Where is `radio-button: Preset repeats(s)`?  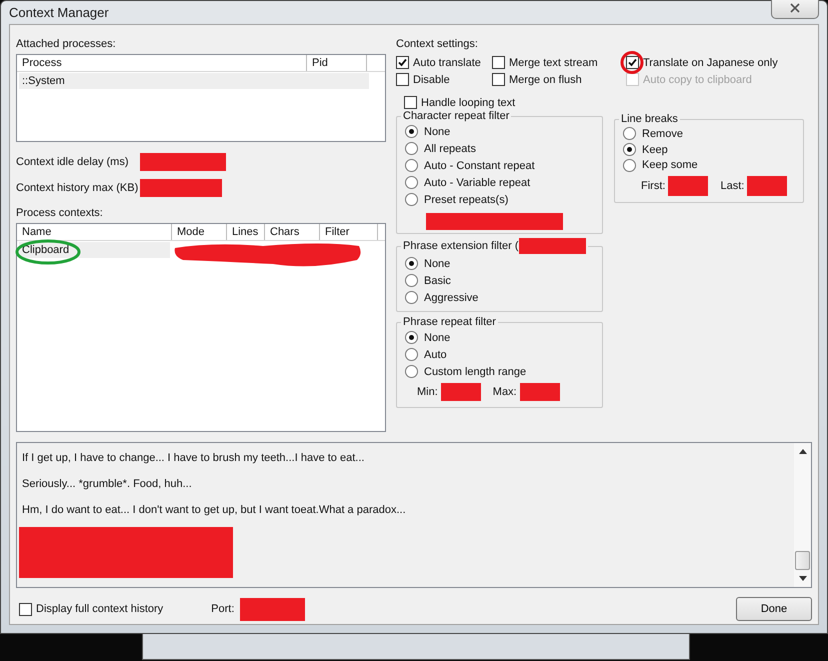
radio-button: Preset repeats(s) is located at coordinates (499, 199).